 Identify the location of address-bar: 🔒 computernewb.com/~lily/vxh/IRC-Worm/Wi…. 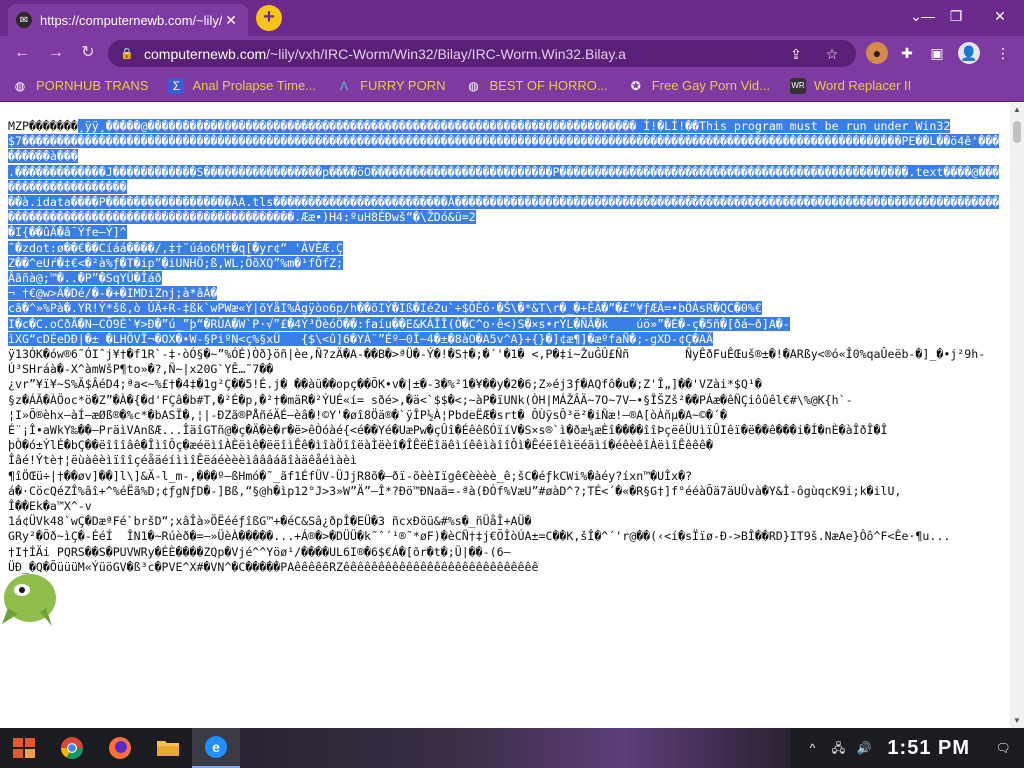
(482, 53).